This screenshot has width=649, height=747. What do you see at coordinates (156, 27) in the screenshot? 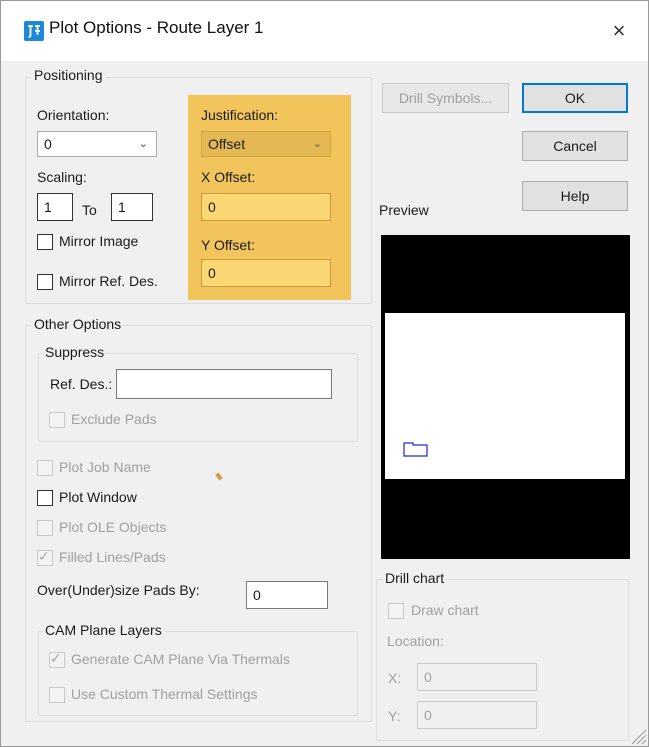
I see `window-title: Plot Options - Route Layer 1` at bounding box center [156, 27].